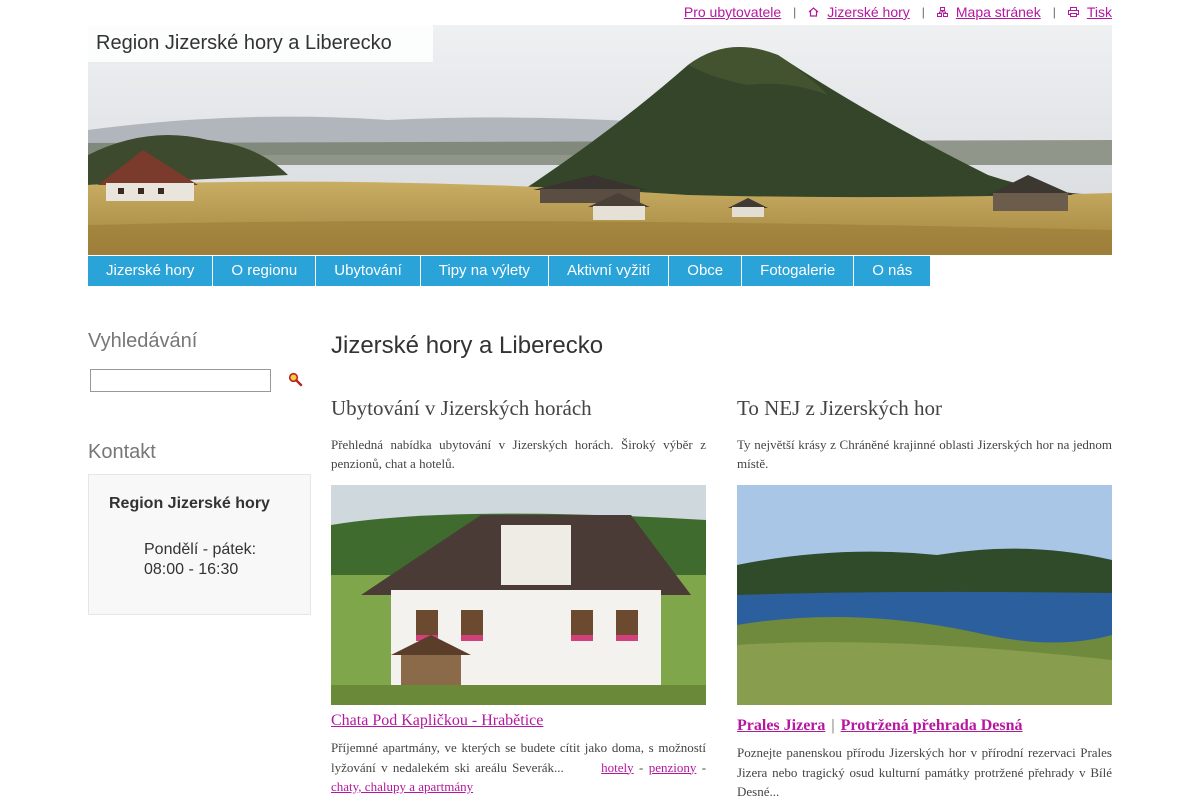  I want to click on search-icon, so click(296, 380).